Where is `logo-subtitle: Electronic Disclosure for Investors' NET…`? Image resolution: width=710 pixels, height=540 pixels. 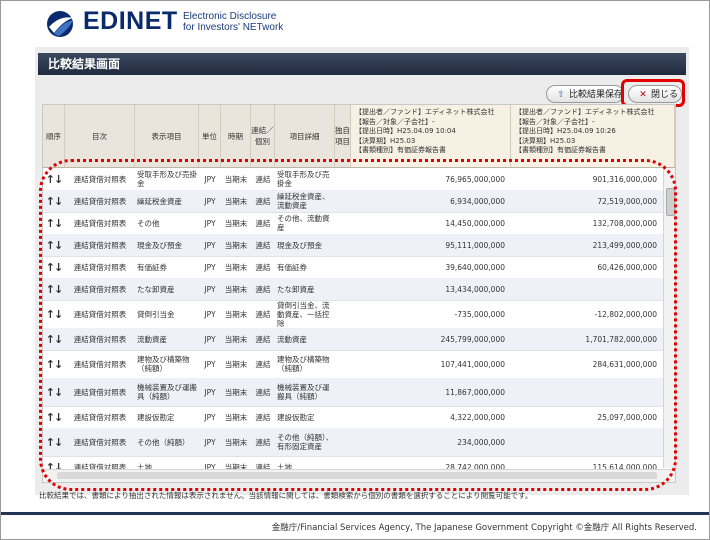
logo-subtitle: Electronic Disclosure for Investors' NET… is located at coordinates (233, 22).